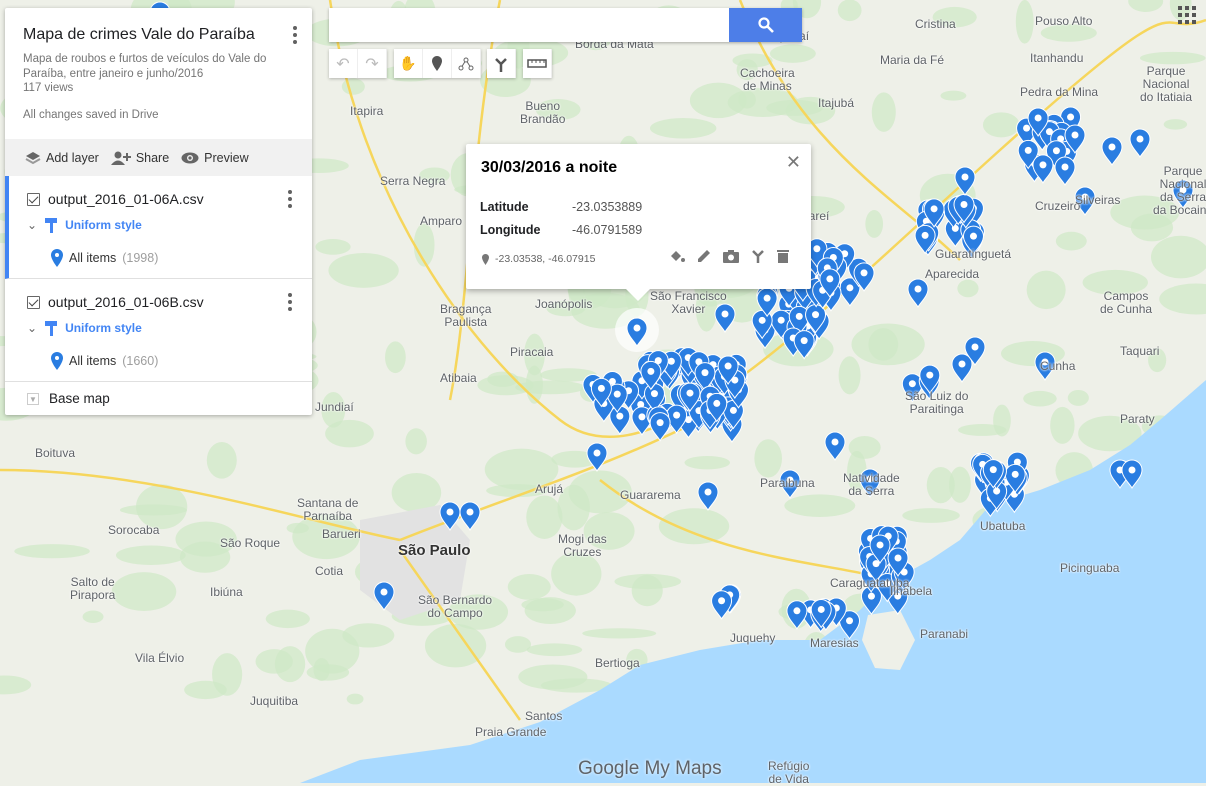 The width and height of the screenshot is (1206, 786). I want to click on draw-line-button, so click(466, 63).